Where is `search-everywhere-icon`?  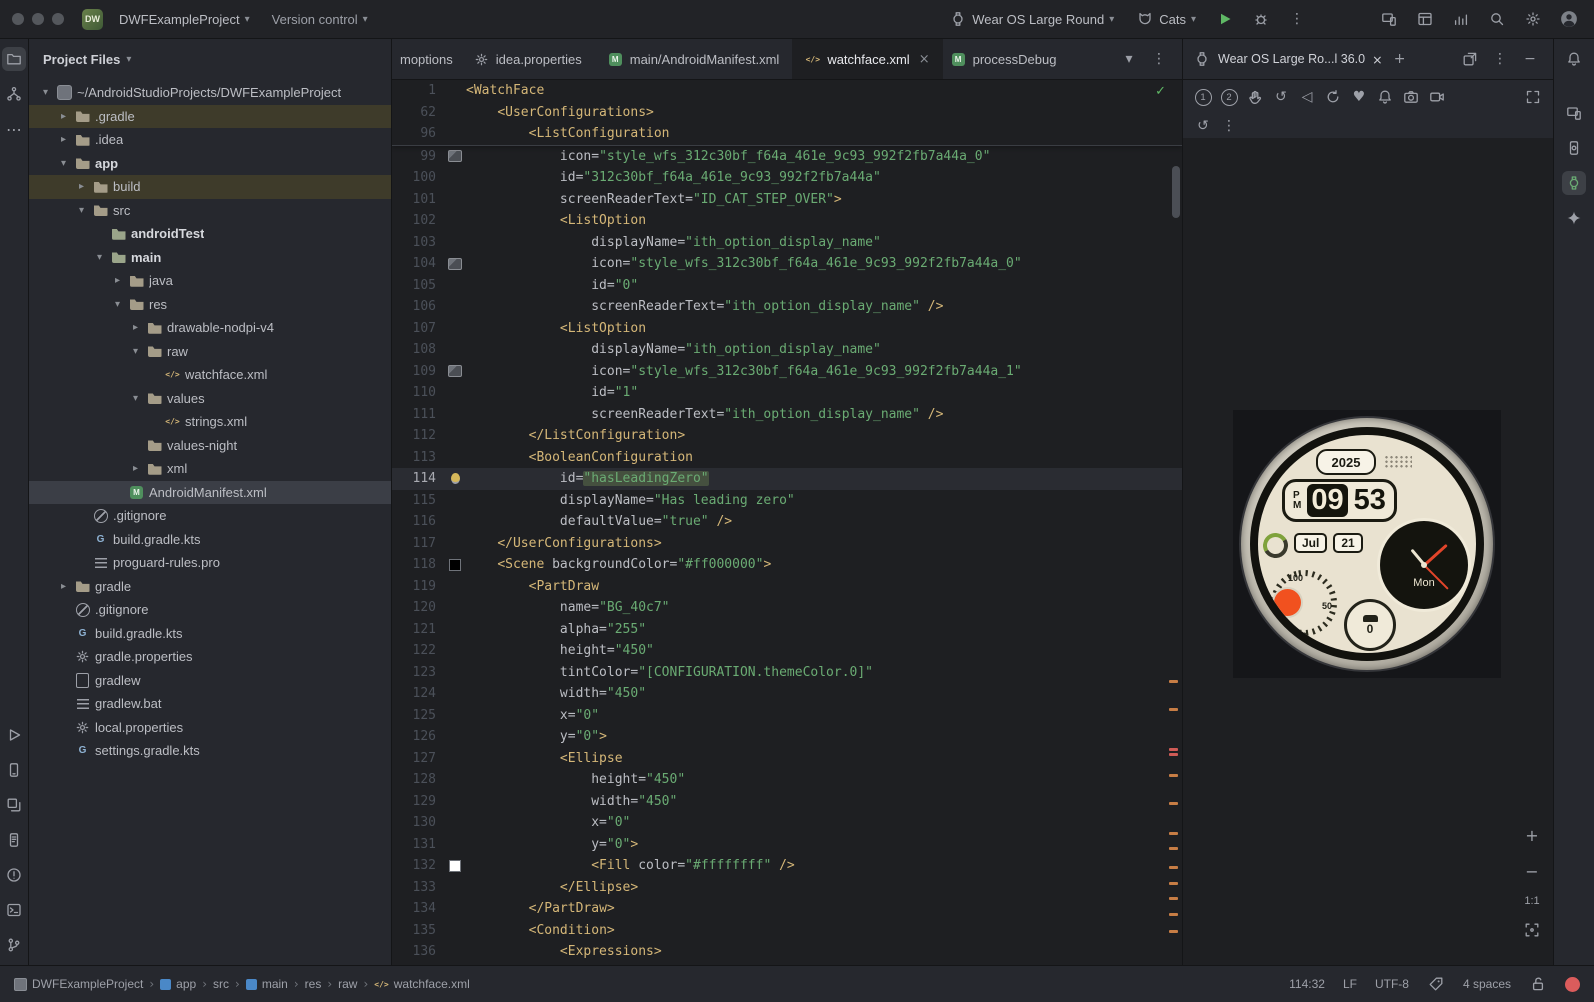 search-everywhere-icon is located at coordinates (1497, 19).